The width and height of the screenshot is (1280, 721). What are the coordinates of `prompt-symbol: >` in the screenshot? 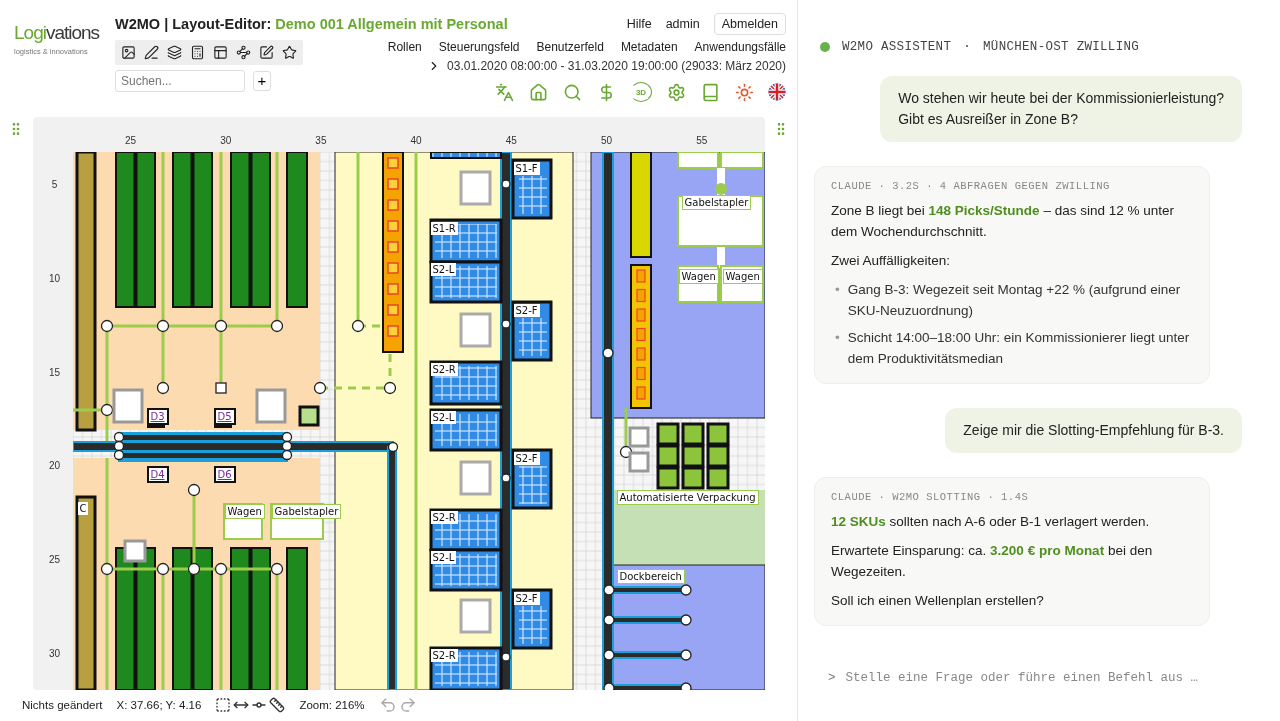 It's located at (832, 678).